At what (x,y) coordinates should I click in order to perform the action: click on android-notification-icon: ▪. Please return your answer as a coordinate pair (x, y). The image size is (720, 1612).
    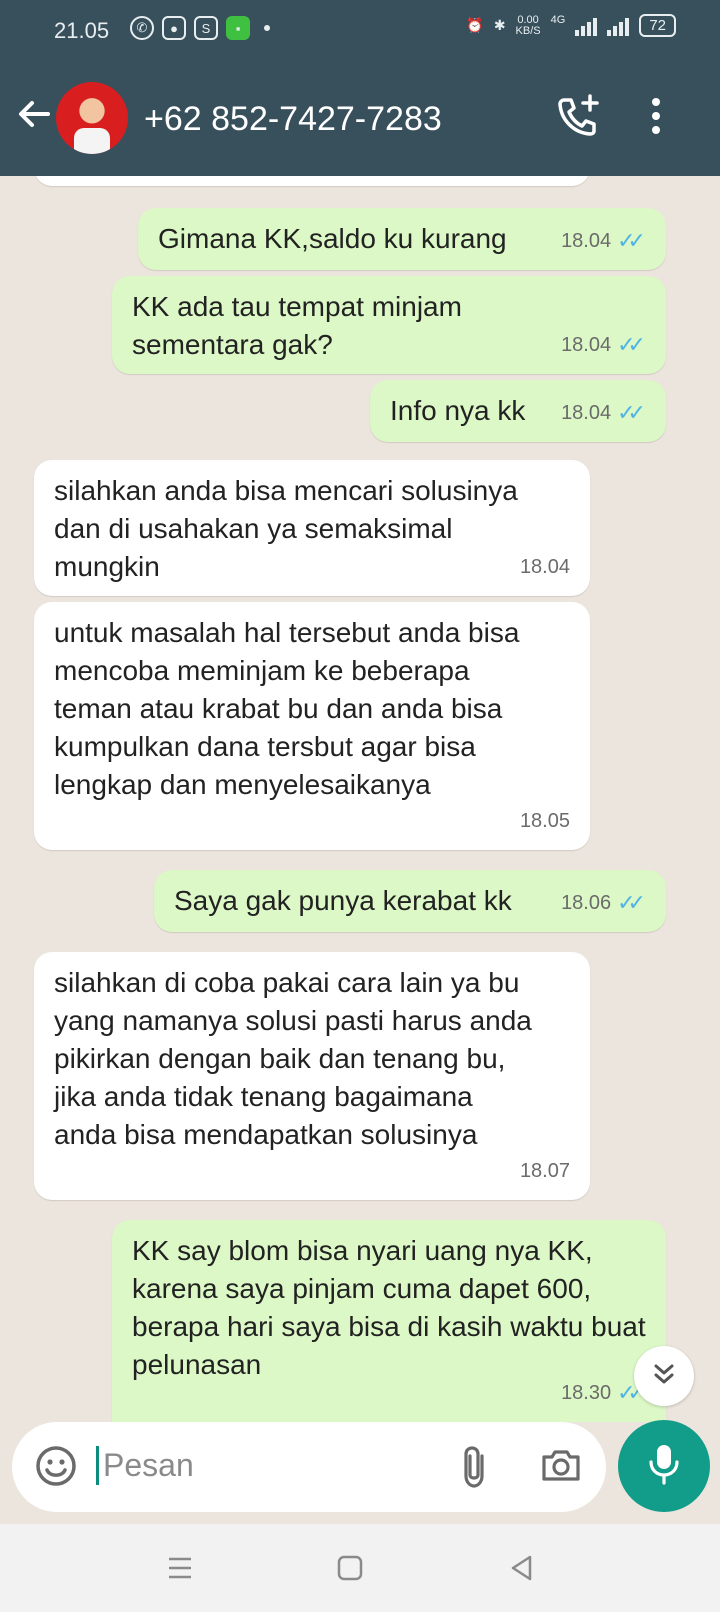
    Looking at the image, I should click on (238, 28).